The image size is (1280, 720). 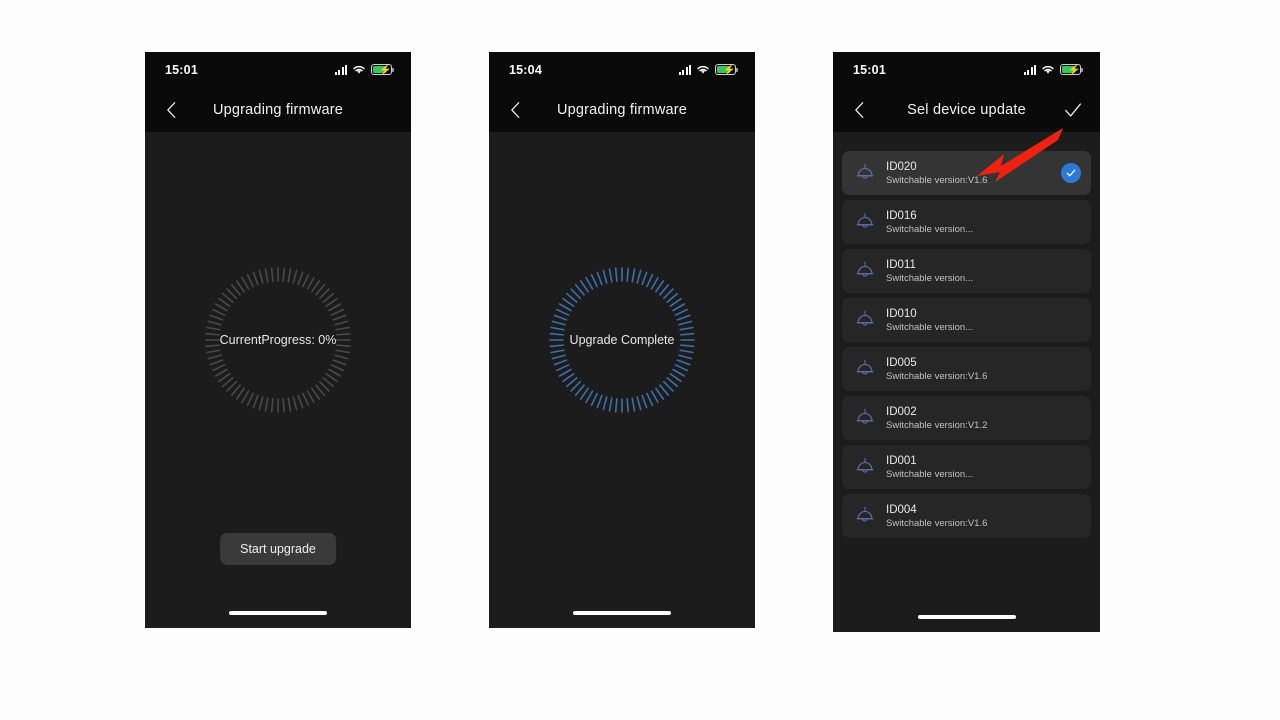 I want to click on progress-ring: CurrentProgress: 0%, so click(x=278, y=340).